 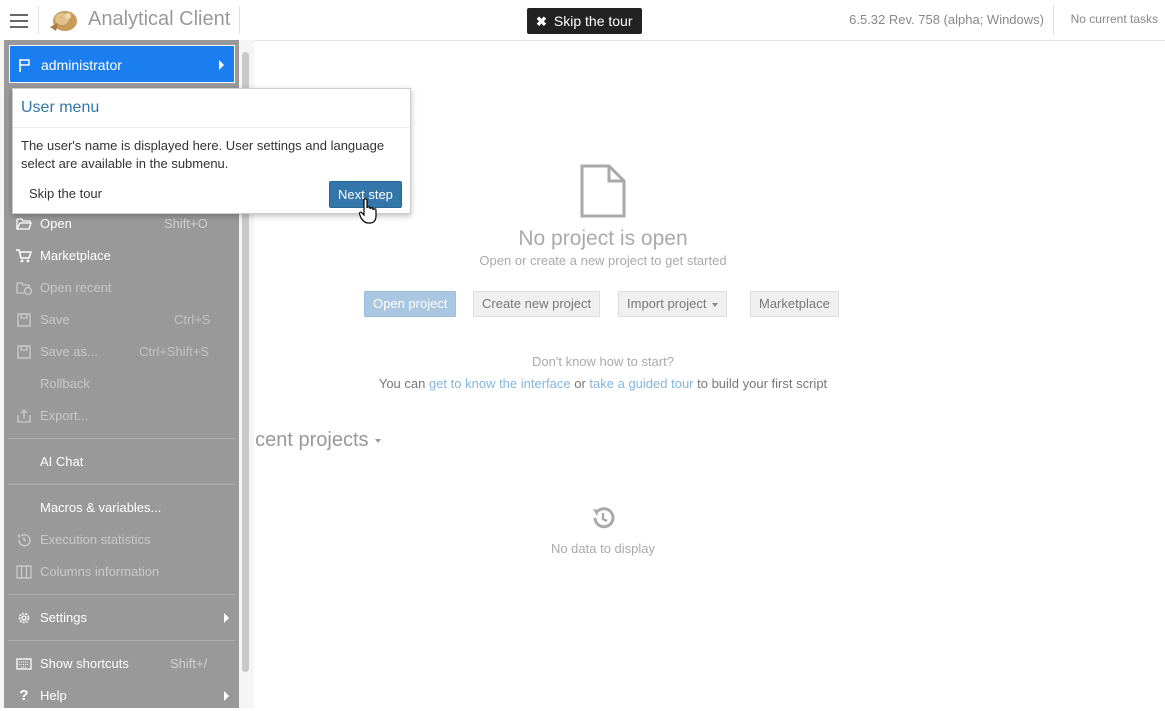 What do you see at coordinates (24, 695) in the screenshot?
I see `question-icon: ?` at bounding box center [24, 695].